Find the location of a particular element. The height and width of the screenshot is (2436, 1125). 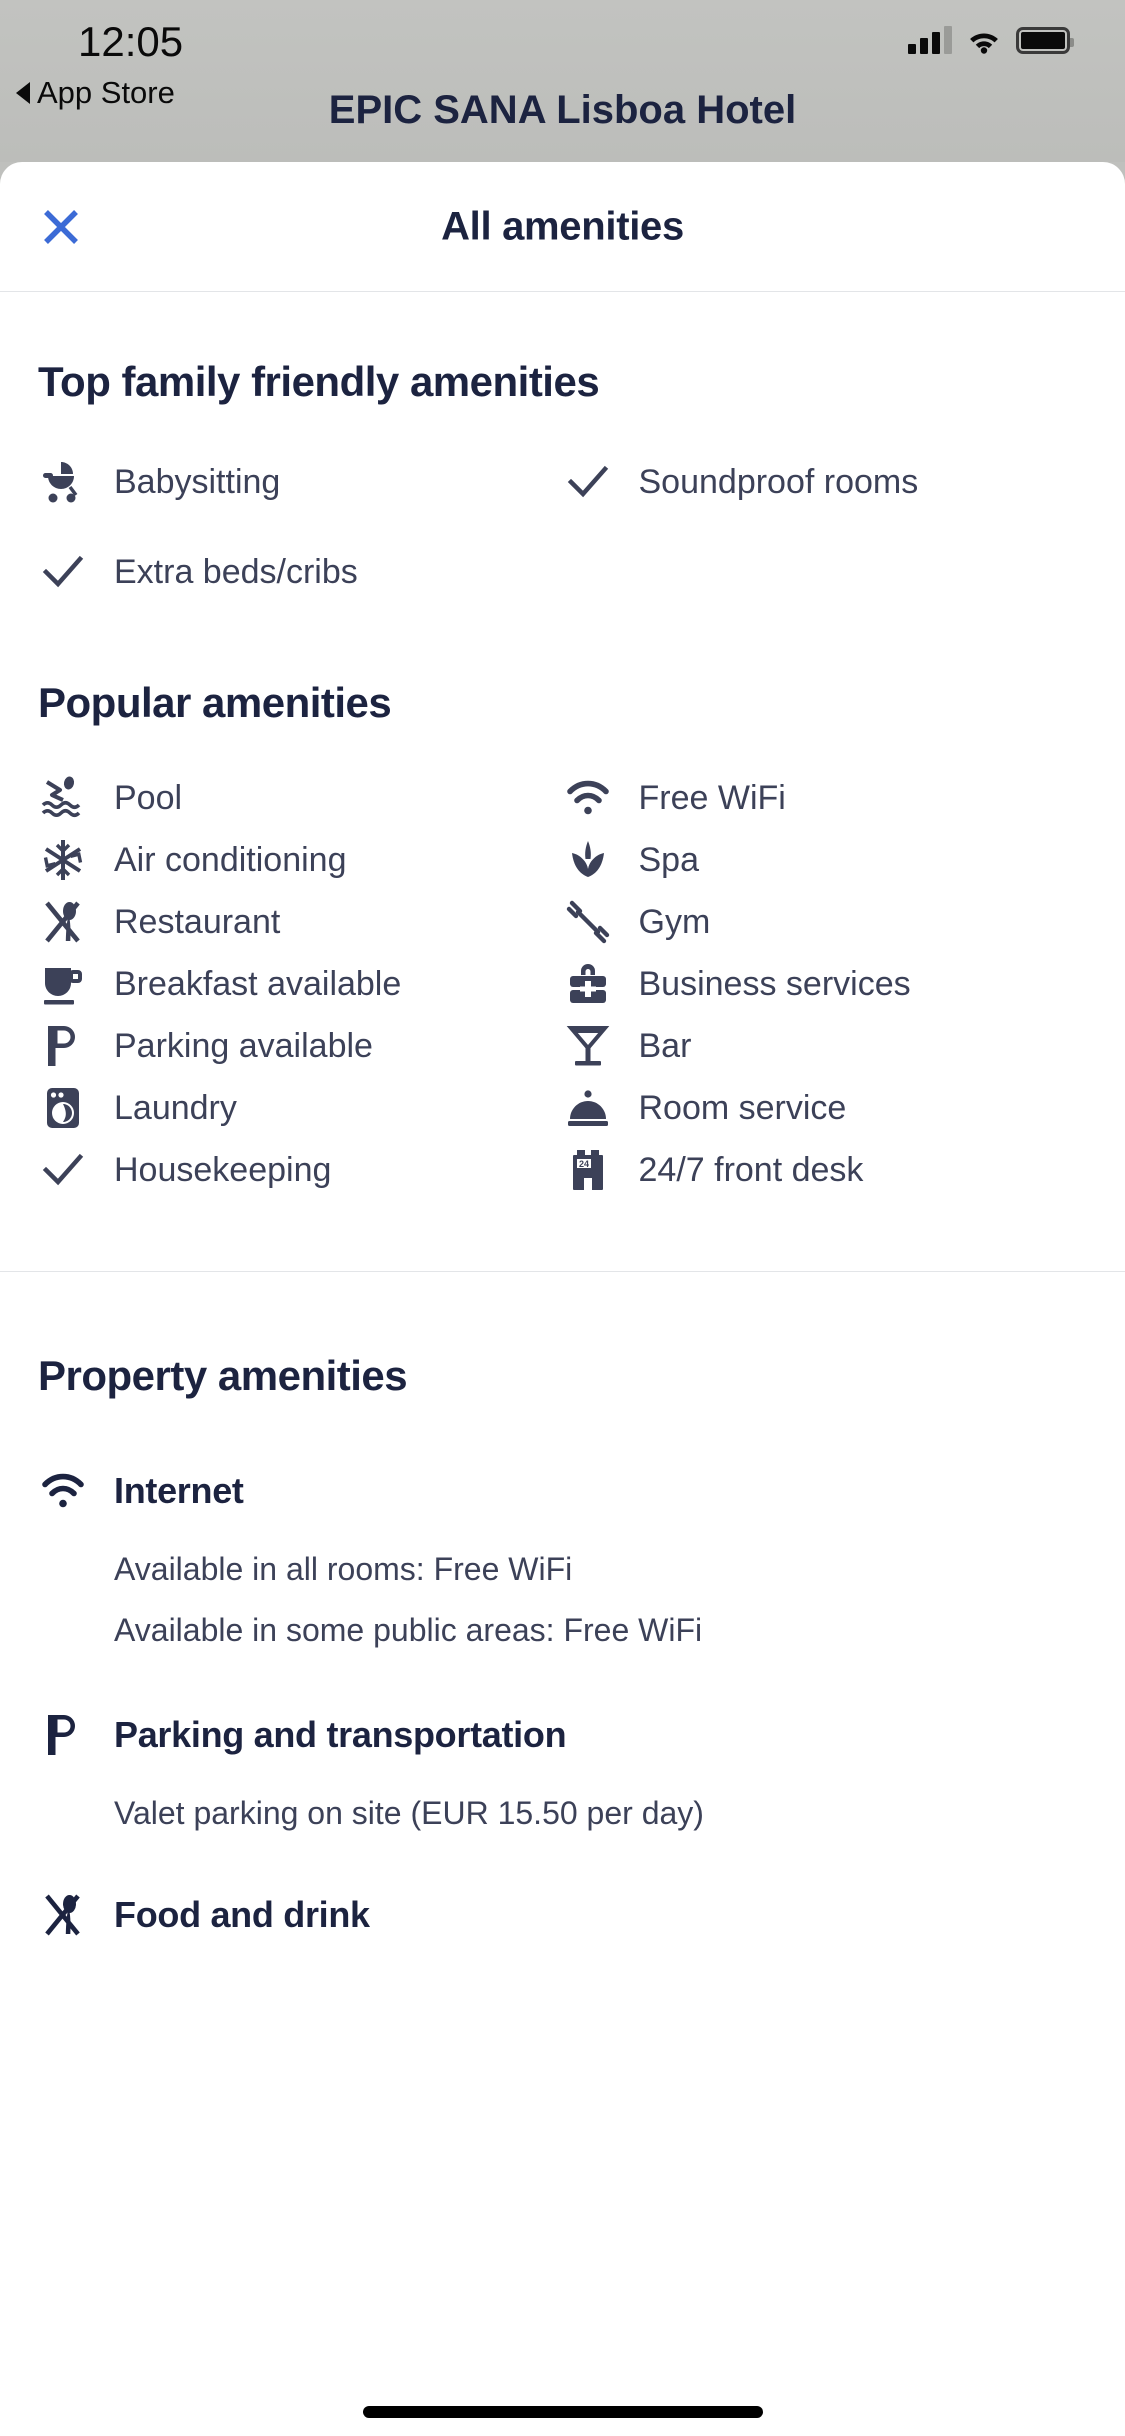

spa-icon is located at coordinates (588, 860).